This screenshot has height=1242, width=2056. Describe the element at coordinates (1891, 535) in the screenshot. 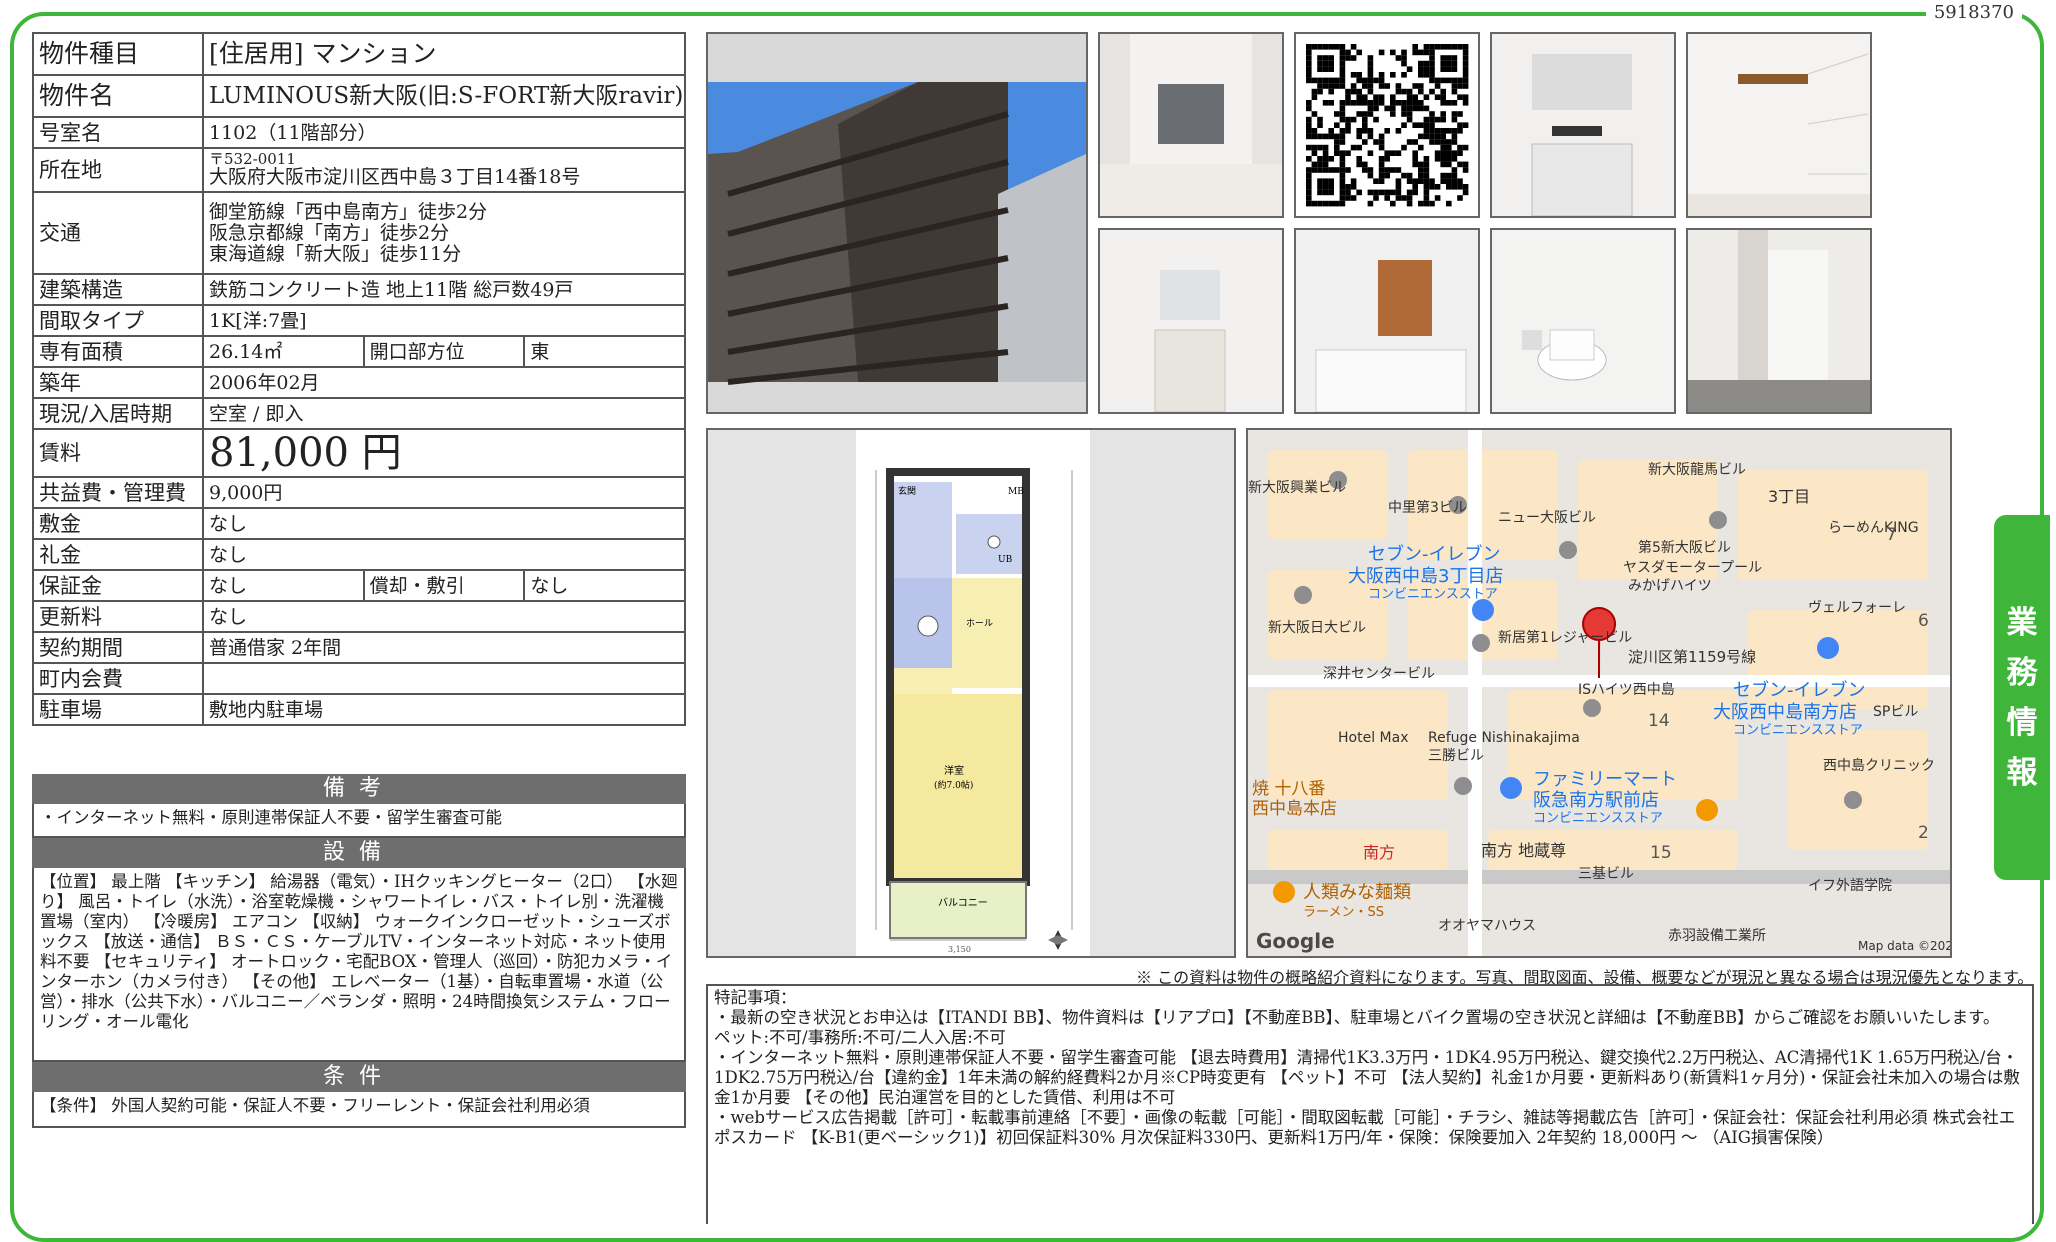

I see `map-block-number: 7` at that location.